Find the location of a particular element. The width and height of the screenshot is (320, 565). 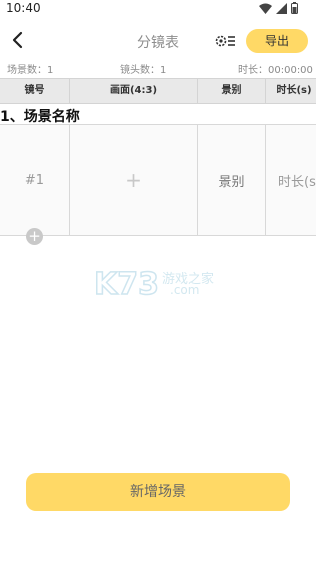

shot-type-cell: 景别 is located at coordinates (232, 180).